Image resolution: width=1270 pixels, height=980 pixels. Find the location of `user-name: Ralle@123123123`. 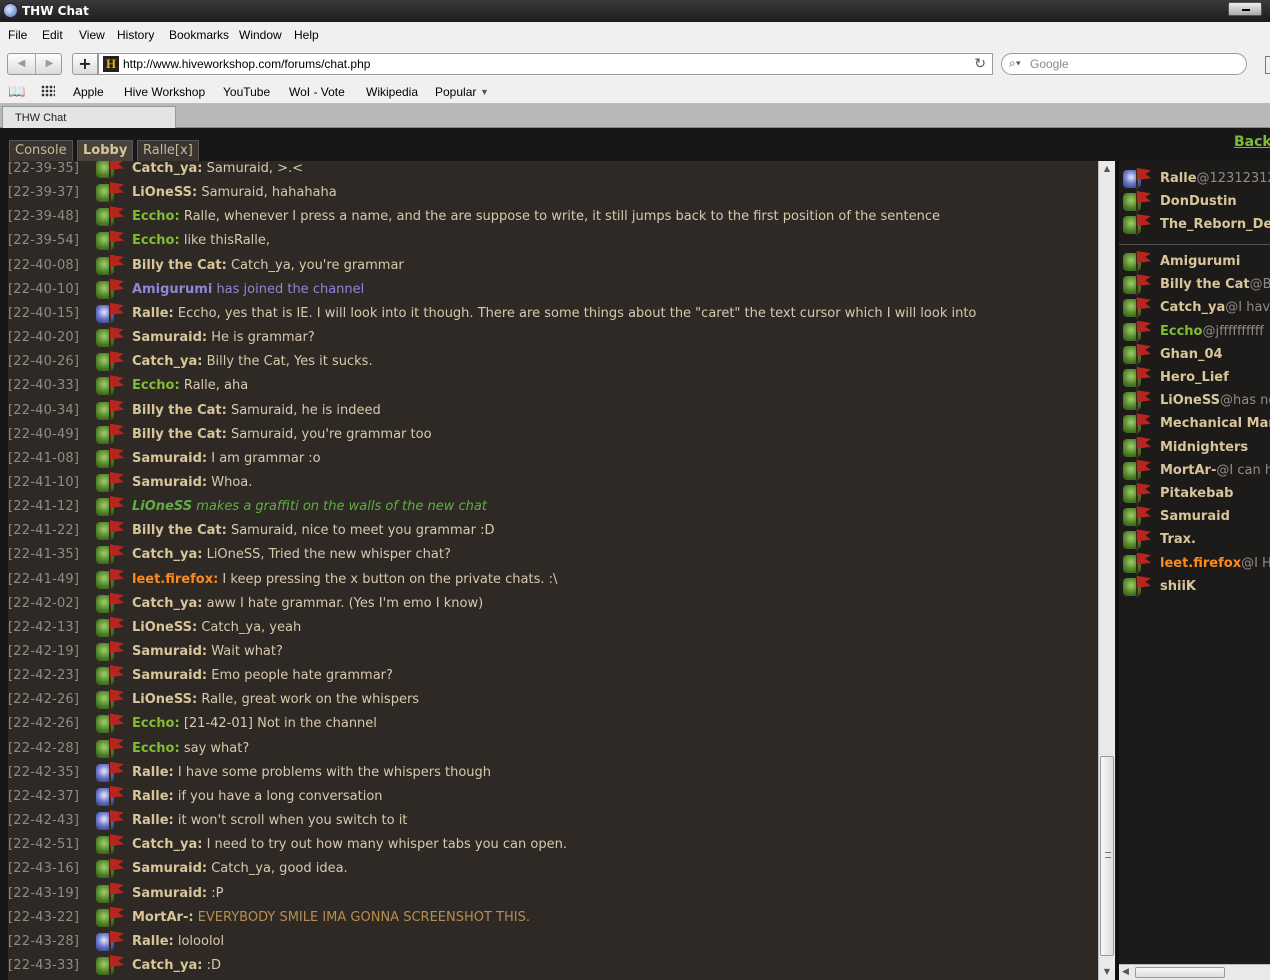

user-name: Ralle@123123123 is located at coordinates (1215, 178).